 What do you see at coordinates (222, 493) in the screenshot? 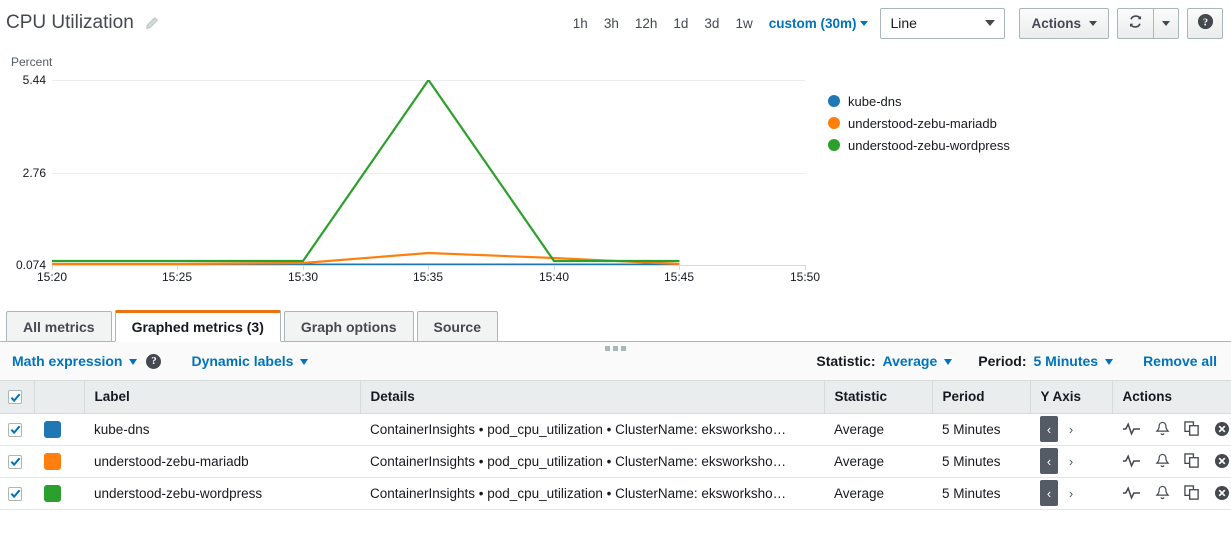
I see `row-label: understood-zebu-wordpress` at bounding box center [222, 493].